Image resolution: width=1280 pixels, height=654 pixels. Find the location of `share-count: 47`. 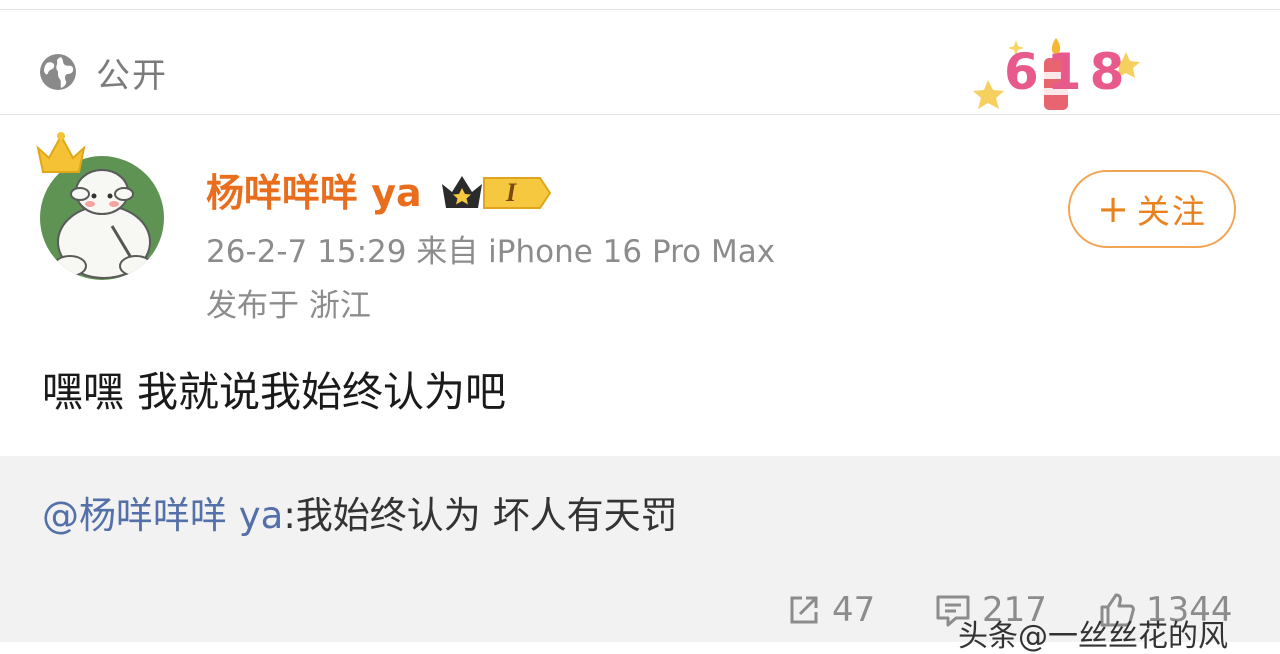

share-count: 47 is located at coordinates (854, 610).